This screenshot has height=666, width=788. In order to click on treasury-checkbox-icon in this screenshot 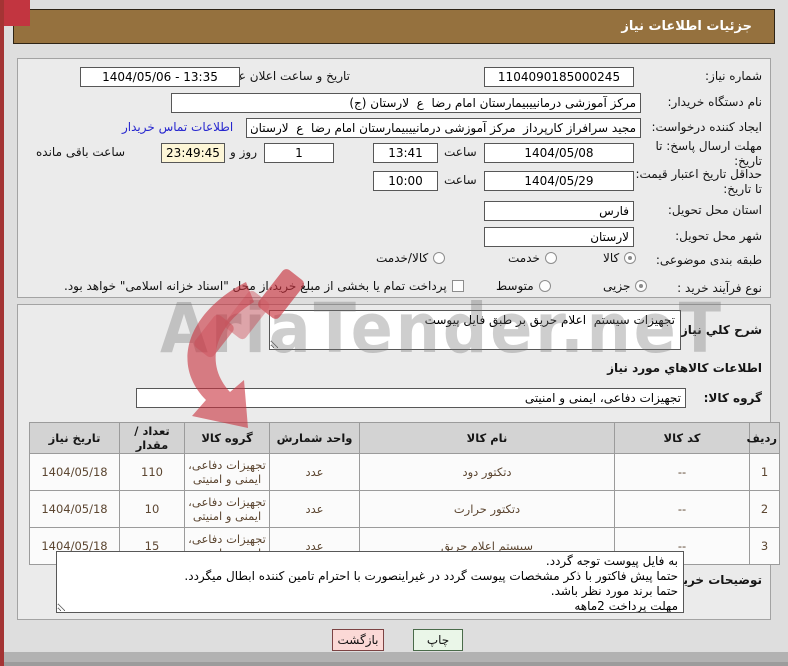, I will do `click(457, 286)`.